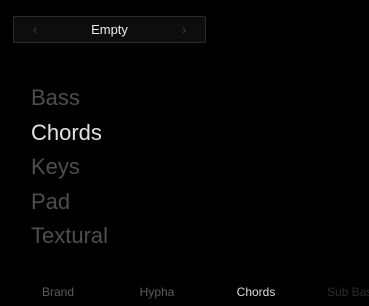 The image size is (369, 306). What do you see at coordinates (256, 292) in the screenshot?
I see `tab-chords: Chords` at bounding box center [256, 292].